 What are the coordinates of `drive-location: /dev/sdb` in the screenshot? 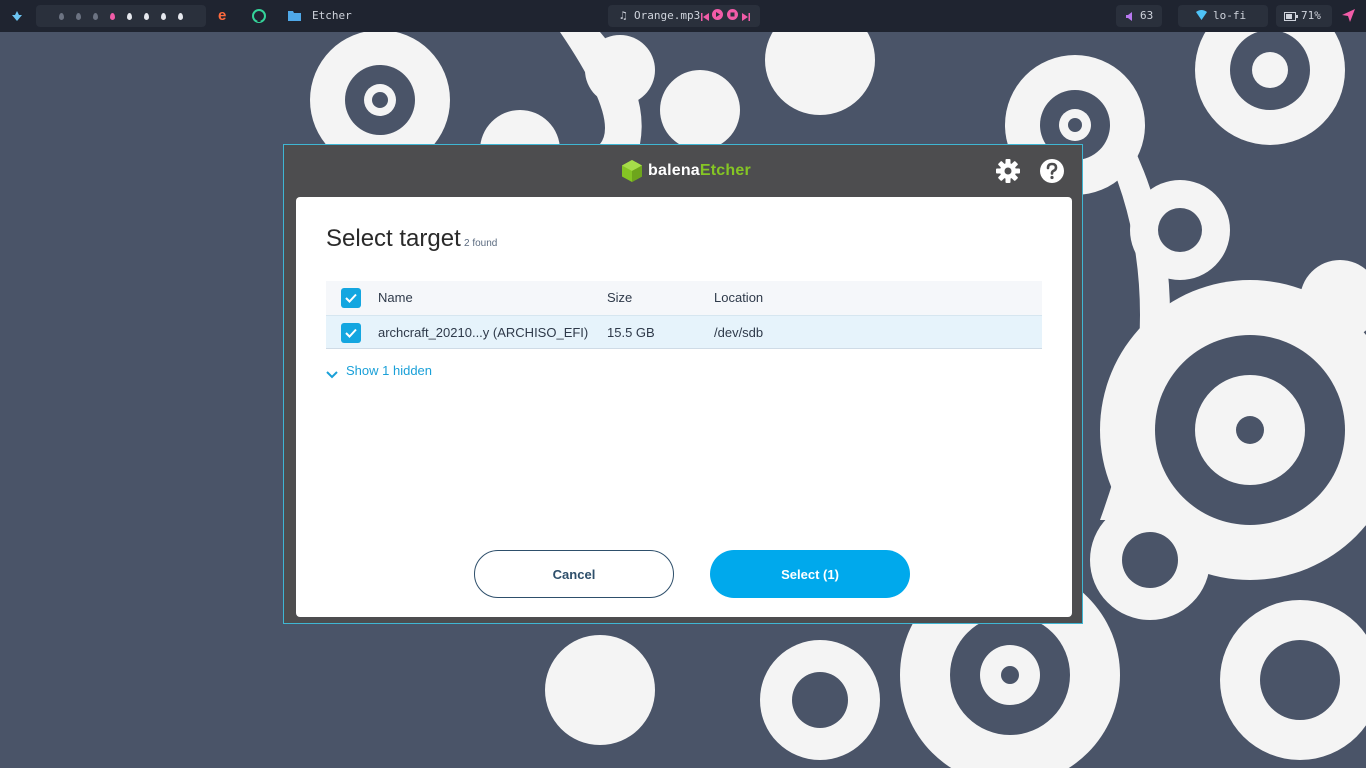 It's located at (739, 332).